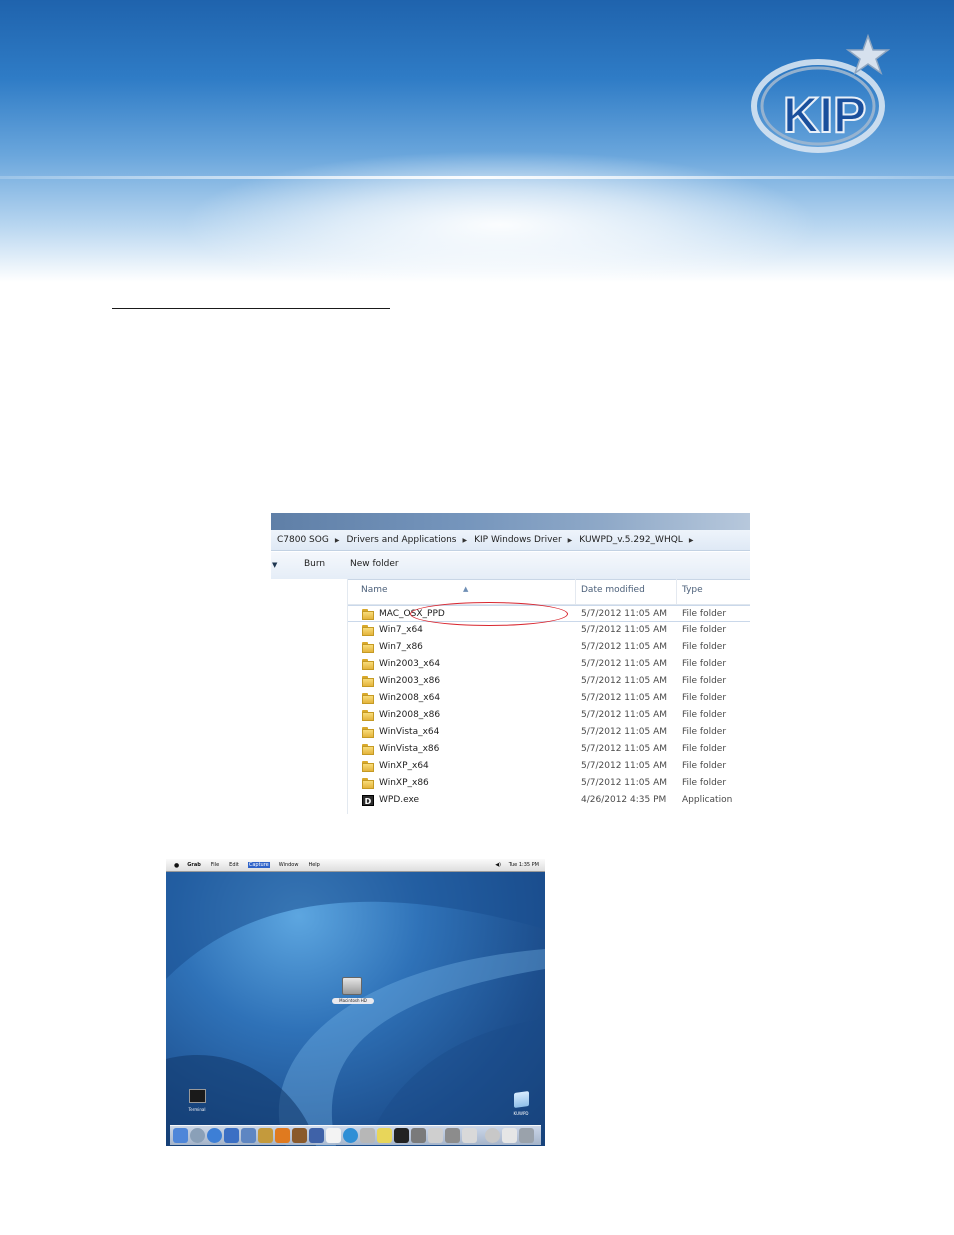 The width and height of the screenshot is (954, 1235). What do you see at coordinates (374, 564) in the screenshot?
I see `new-folder-button: New folder` at bounding box center [374, 564].